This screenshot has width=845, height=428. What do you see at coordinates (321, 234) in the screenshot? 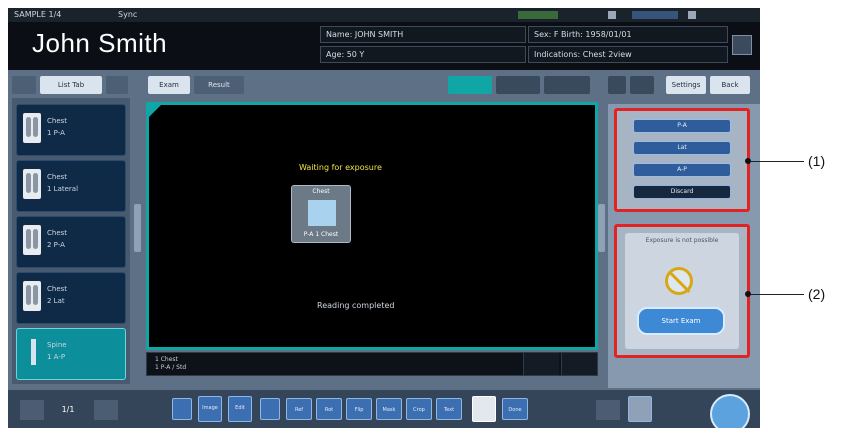
I see `exam-icon-label-bottom: P-A 1 Chest` at bounding box center [321, 234].